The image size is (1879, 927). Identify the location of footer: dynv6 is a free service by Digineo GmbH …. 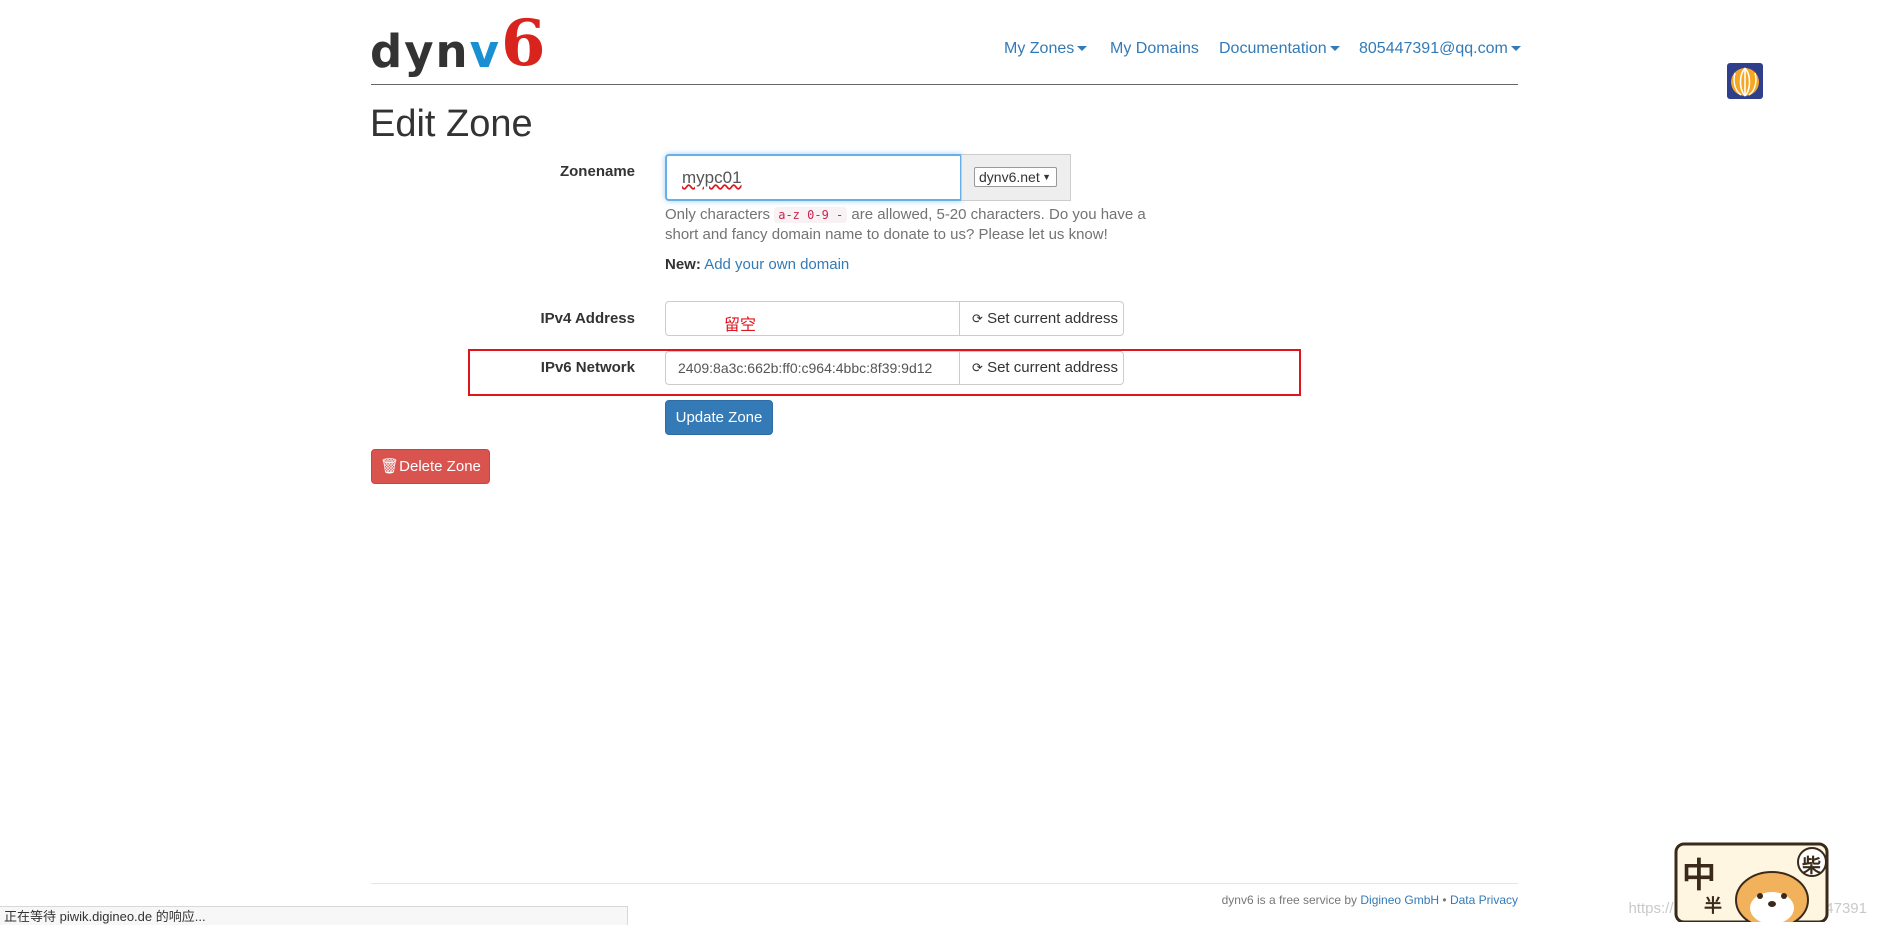
(1369, 900).